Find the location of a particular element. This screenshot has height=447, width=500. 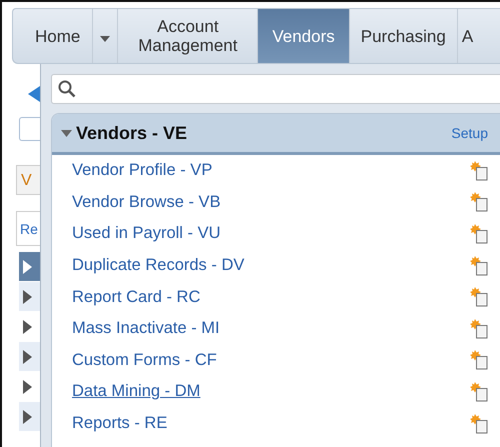

nav-tab: A is located at coordinates (468, 36).